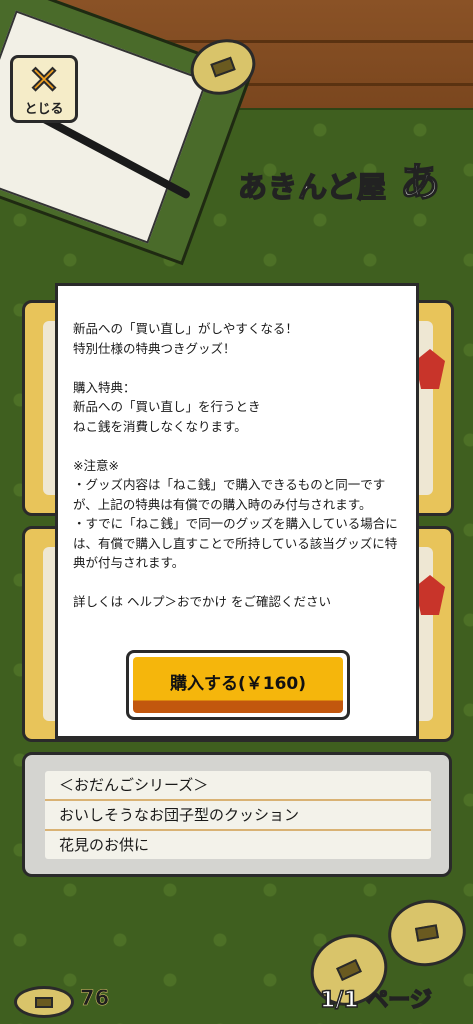 Image resolution: width=473 pixels, height=1024 pixels. I want to click on dialog-line: 特別仕様の特典つきグッズ！, so click(154, 348).